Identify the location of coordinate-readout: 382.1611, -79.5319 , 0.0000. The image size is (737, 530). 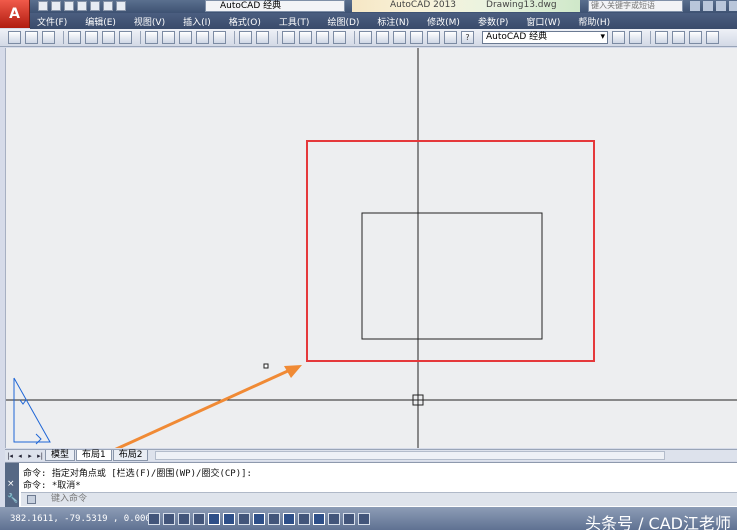
(78, 519).